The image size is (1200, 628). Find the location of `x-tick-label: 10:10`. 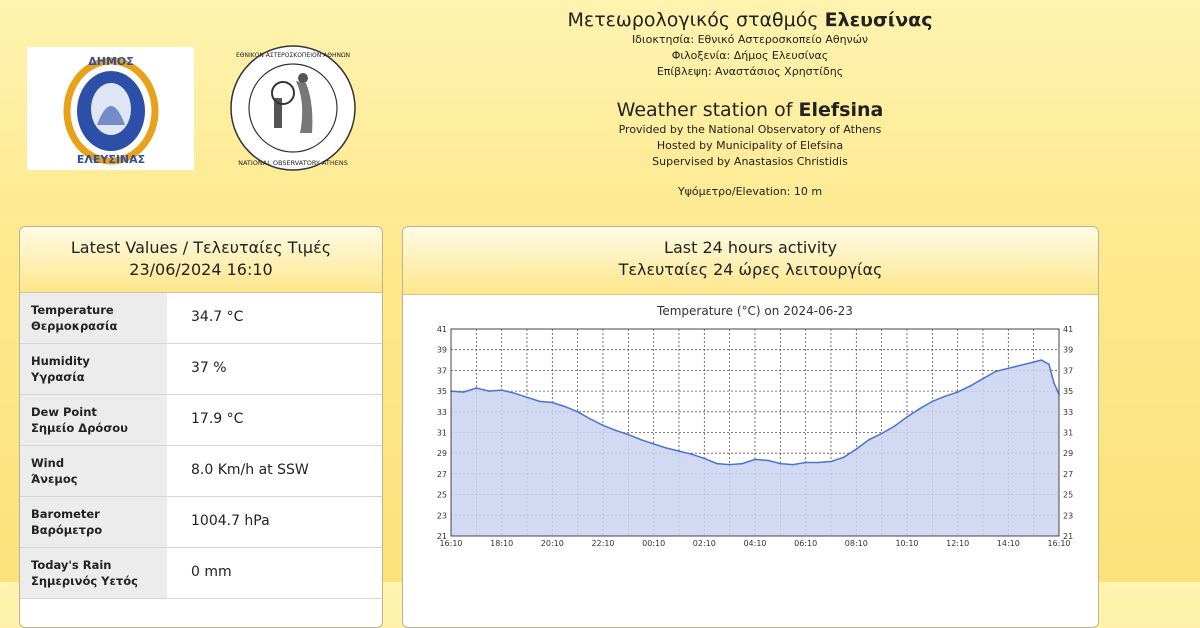

x-tick-label: 10:10 is located at coordinates (906, 543).